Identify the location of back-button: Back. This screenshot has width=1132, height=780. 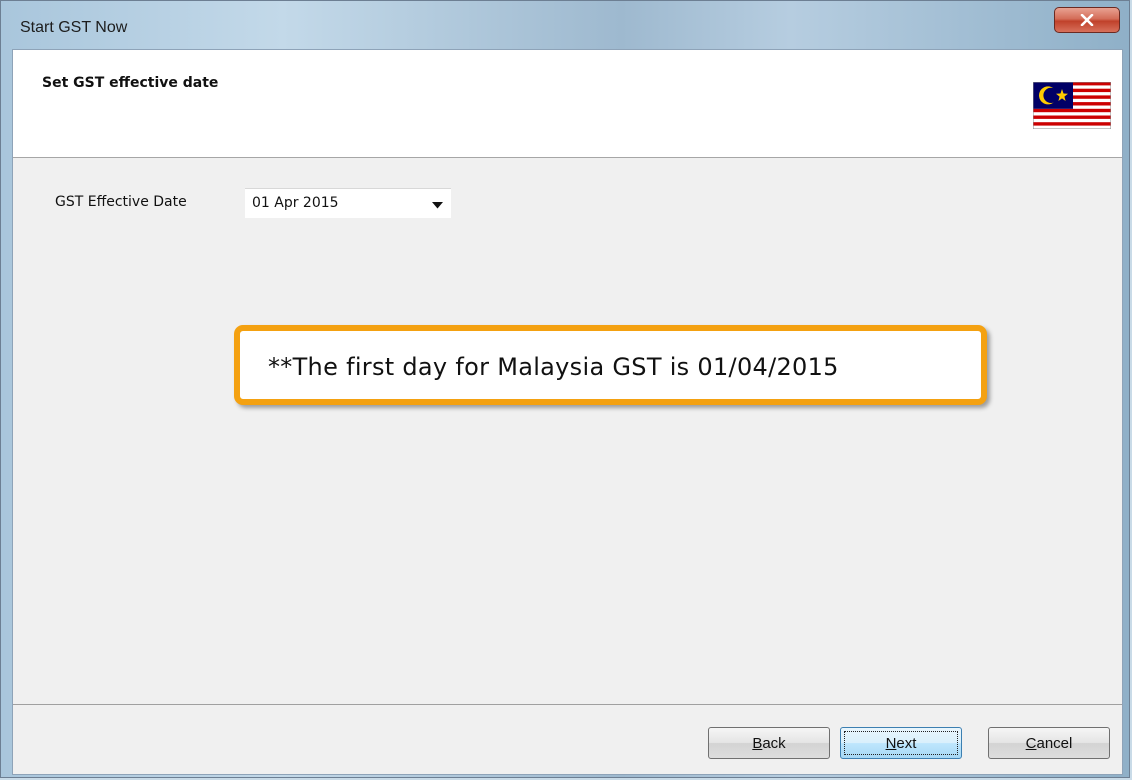
(769, 743).